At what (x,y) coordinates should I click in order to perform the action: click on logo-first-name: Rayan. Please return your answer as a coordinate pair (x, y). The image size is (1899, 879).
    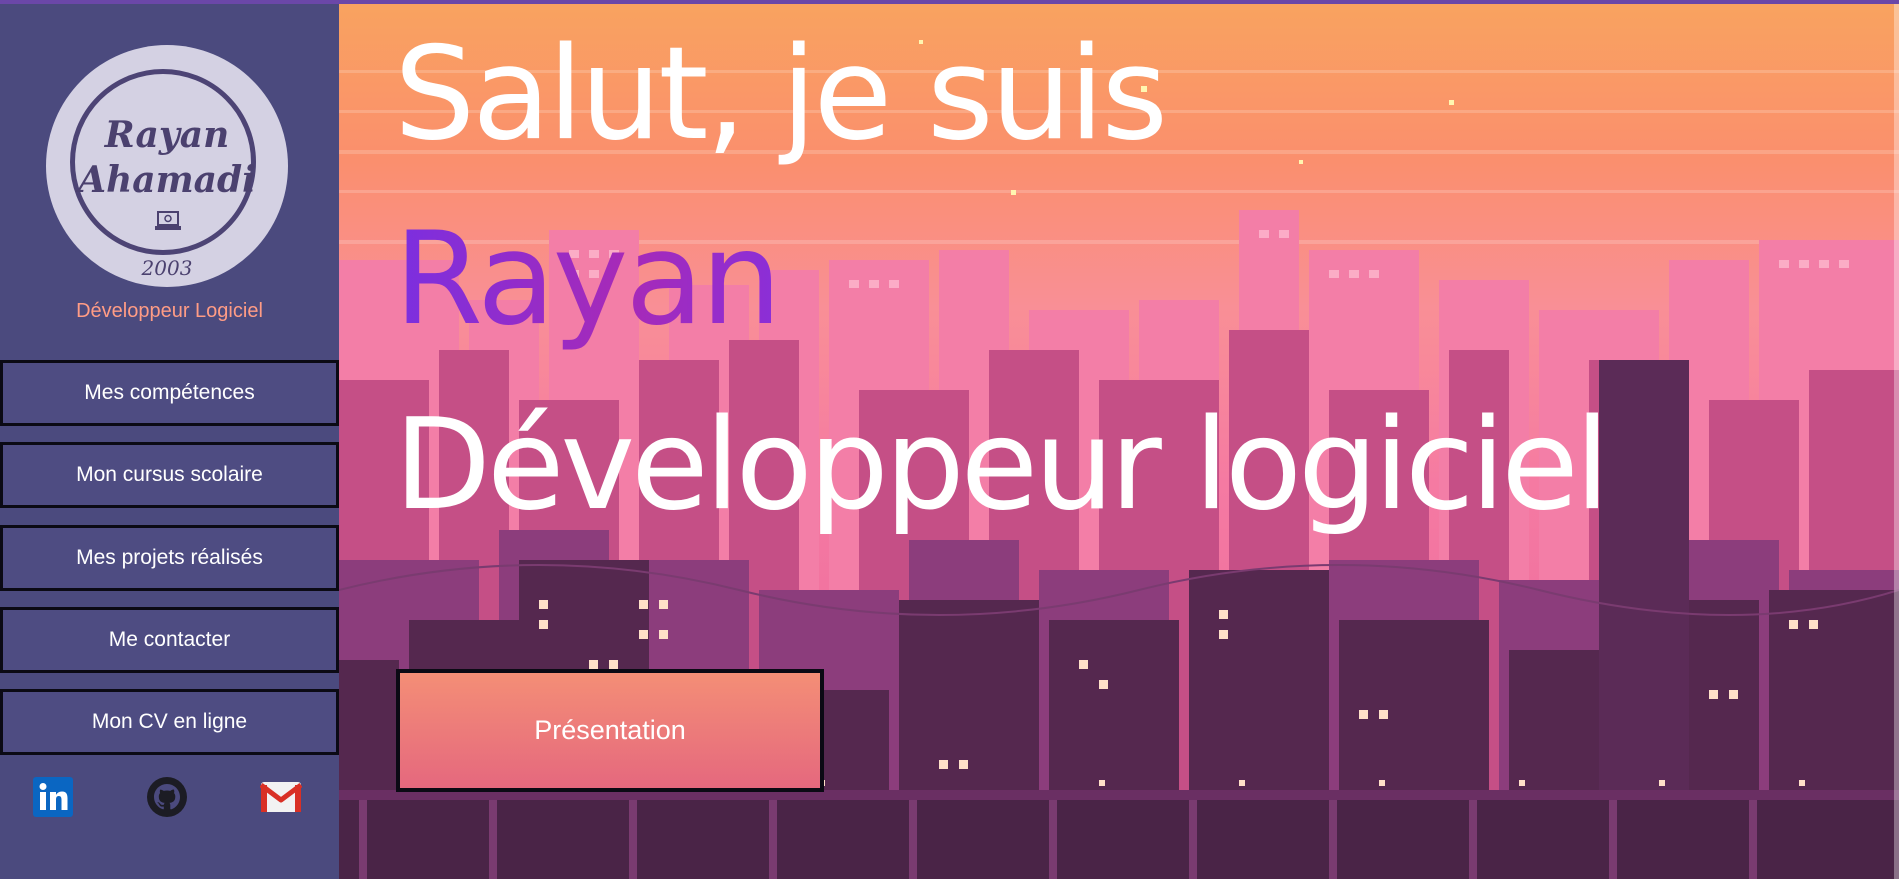
    Looking at the image, I should click on (167, 135).